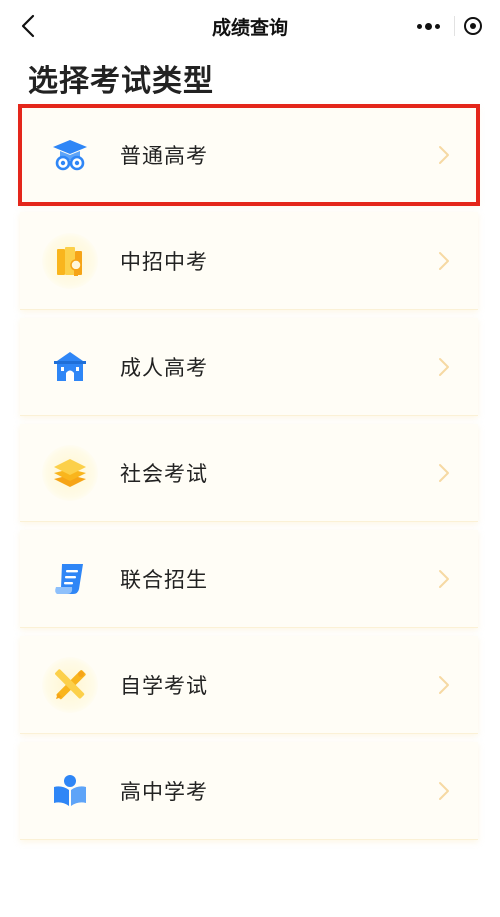 The height and width of the screenshot is (917, 500). Describe the element at coordinates (249, 791) in the screenshot. I see `exam-type-item-high-school-exam: 高中学考` at that location.